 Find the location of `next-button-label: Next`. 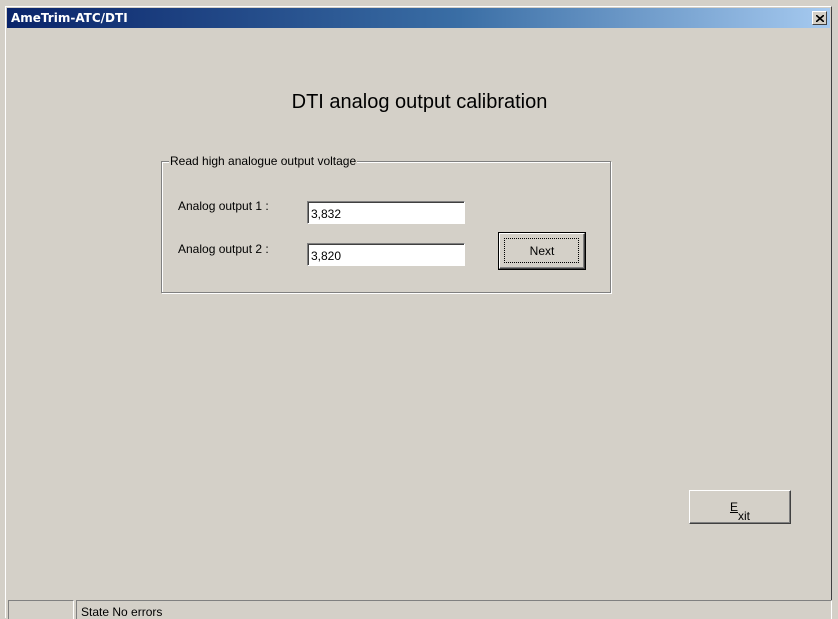

next-button-label: Next is located at coordinates (542, 251).